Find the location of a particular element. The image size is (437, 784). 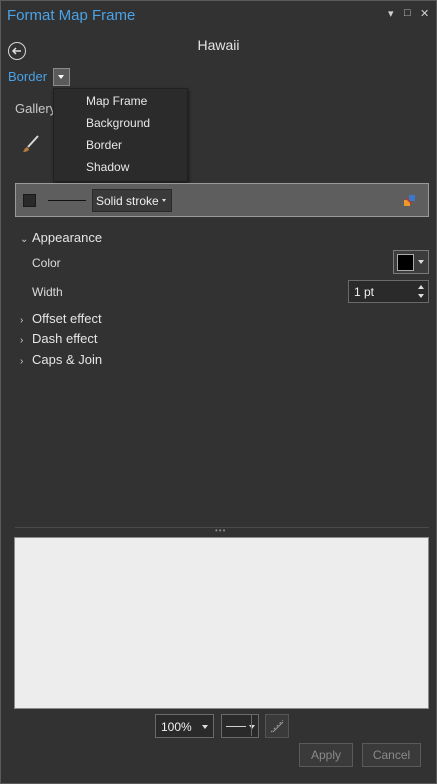

caps-join-section-header: › Caps & Join is located at coordinates (61, 359).